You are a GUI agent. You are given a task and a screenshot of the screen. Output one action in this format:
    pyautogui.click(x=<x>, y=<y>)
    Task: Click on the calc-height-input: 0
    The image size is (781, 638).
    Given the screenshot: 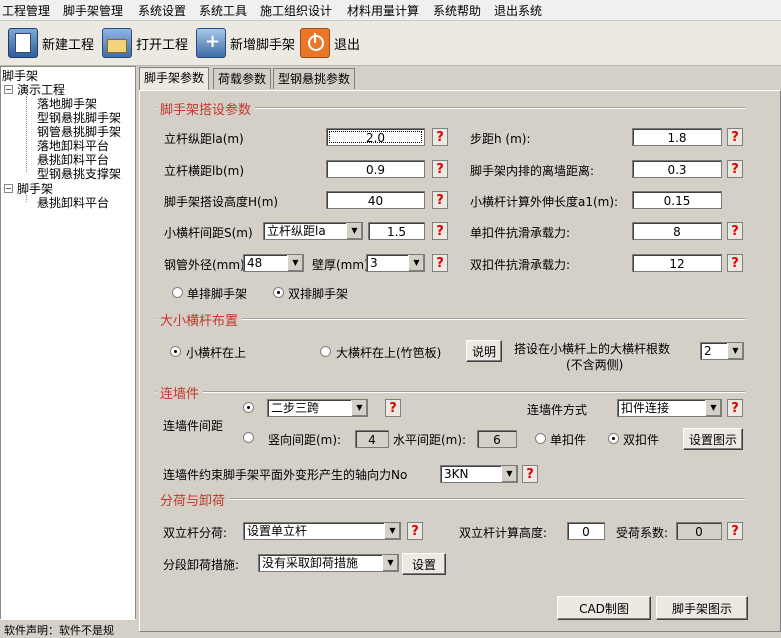 What is the action you would take?
    pyautogui.click(x=586, y=531)
    